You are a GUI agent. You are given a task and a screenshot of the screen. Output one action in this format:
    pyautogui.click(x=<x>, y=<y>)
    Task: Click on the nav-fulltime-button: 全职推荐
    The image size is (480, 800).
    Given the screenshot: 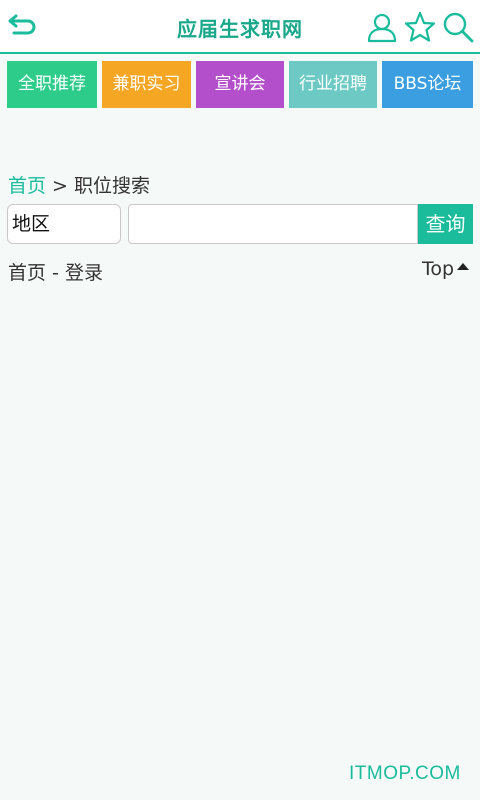 What is the action you would take?
    pyautogui.click(x=52, y=84)
    